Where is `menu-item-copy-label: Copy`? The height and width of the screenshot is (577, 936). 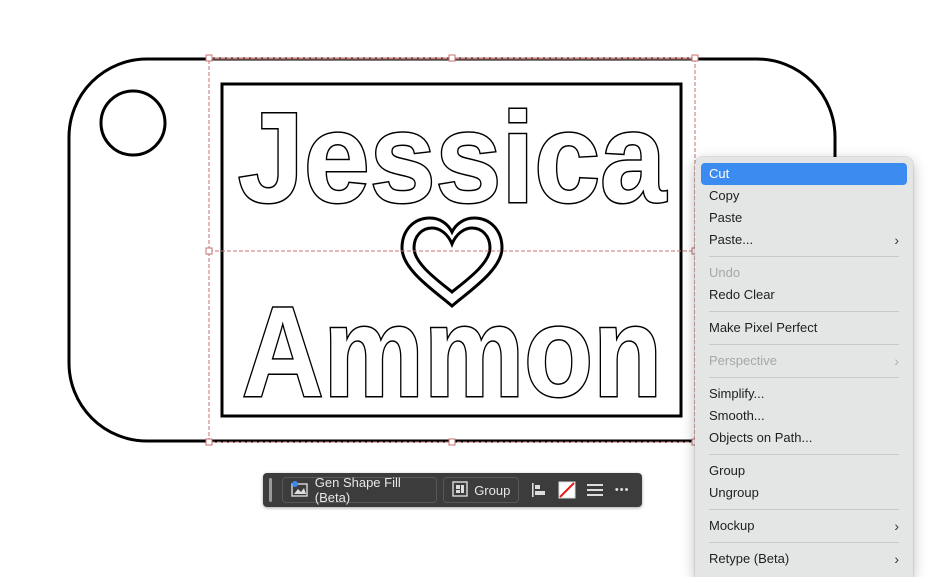
menu-item-copy-label: Copy is located at coordinates (724, 195).